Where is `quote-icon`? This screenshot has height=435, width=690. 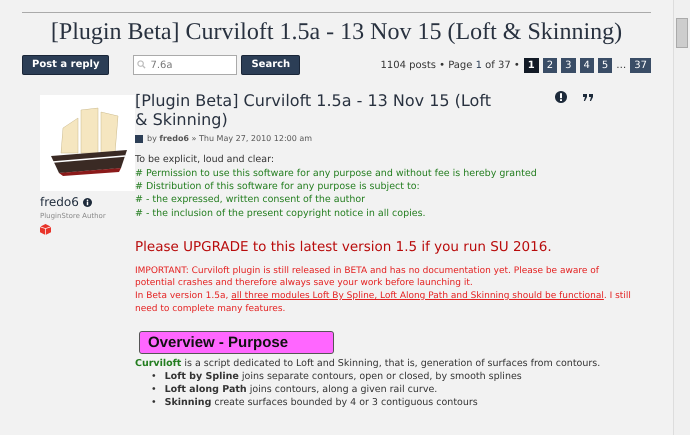 quote-icon is located at coordinates (588, 97).